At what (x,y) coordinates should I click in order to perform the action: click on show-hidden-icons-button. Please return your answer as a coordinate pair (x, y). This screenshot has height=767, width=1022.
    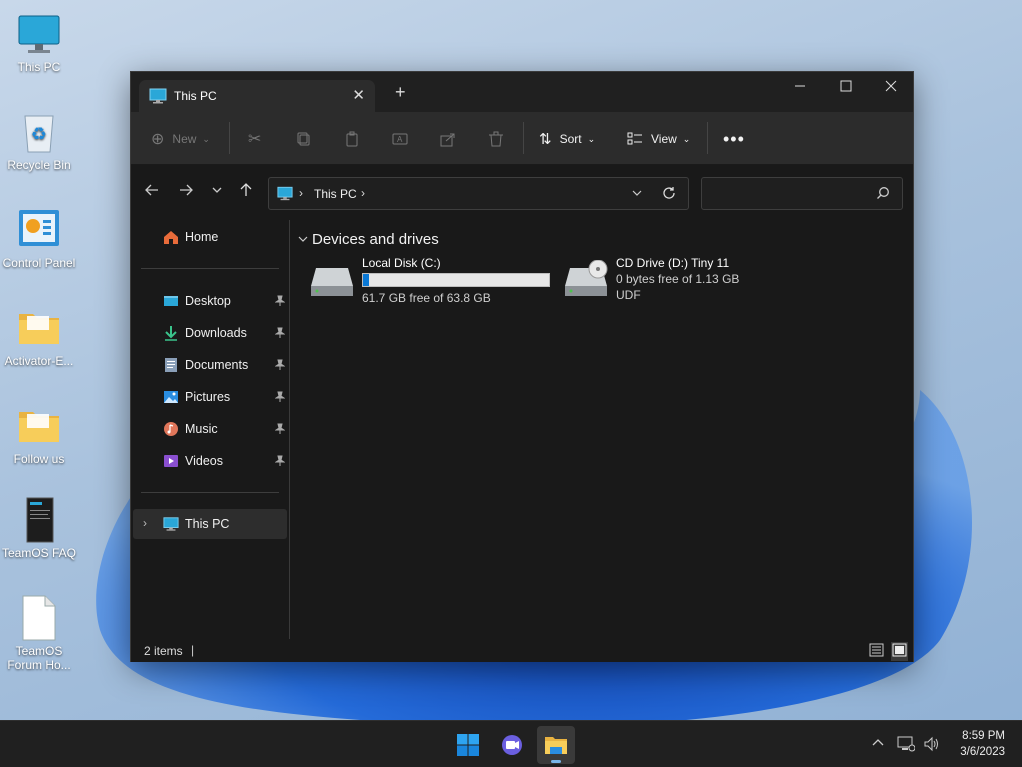
    Looking at the image, I should click on (878, 744).